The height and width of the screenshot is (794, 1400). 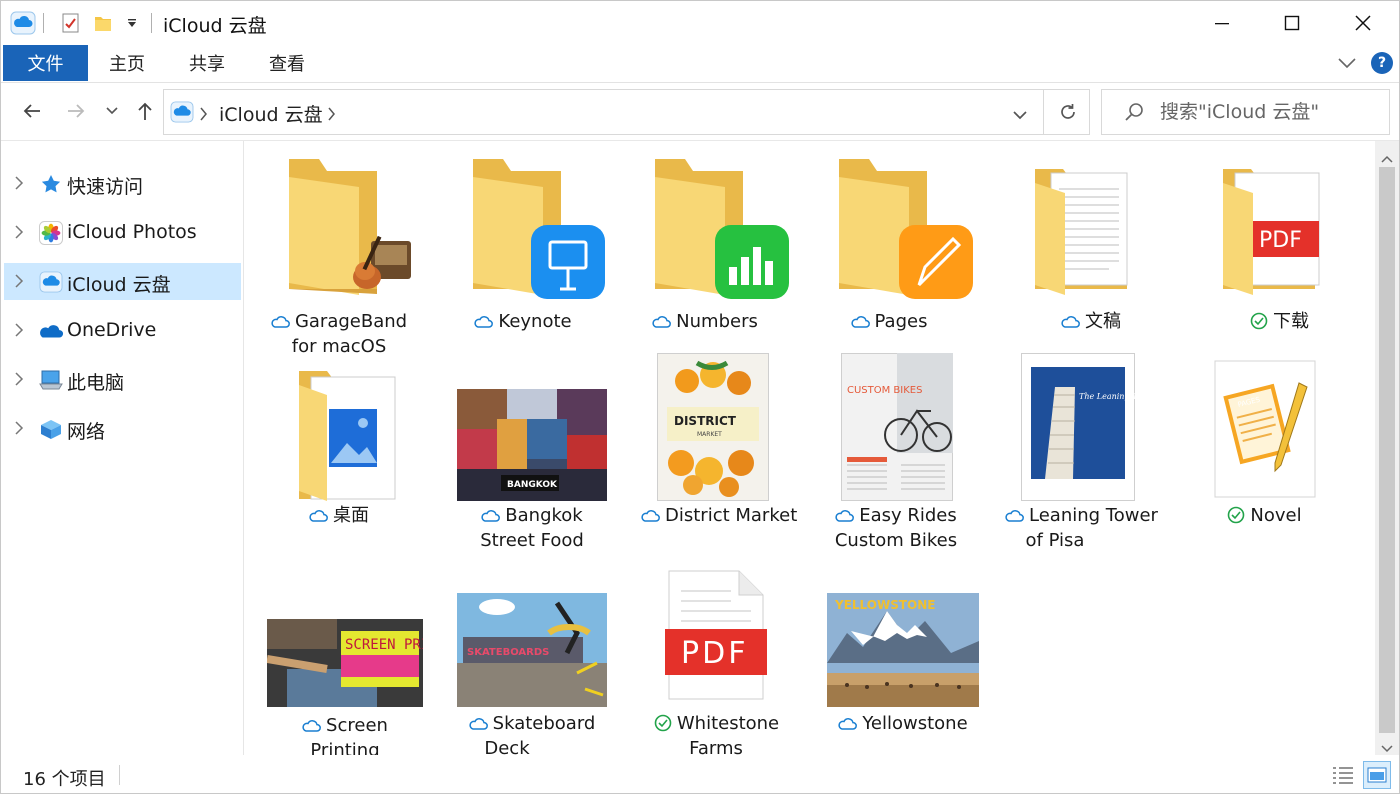 What do you see at coordinates (1382, 63) in the screenshot?
I see `help-icon: ?` at bounding box center [1382, 63].